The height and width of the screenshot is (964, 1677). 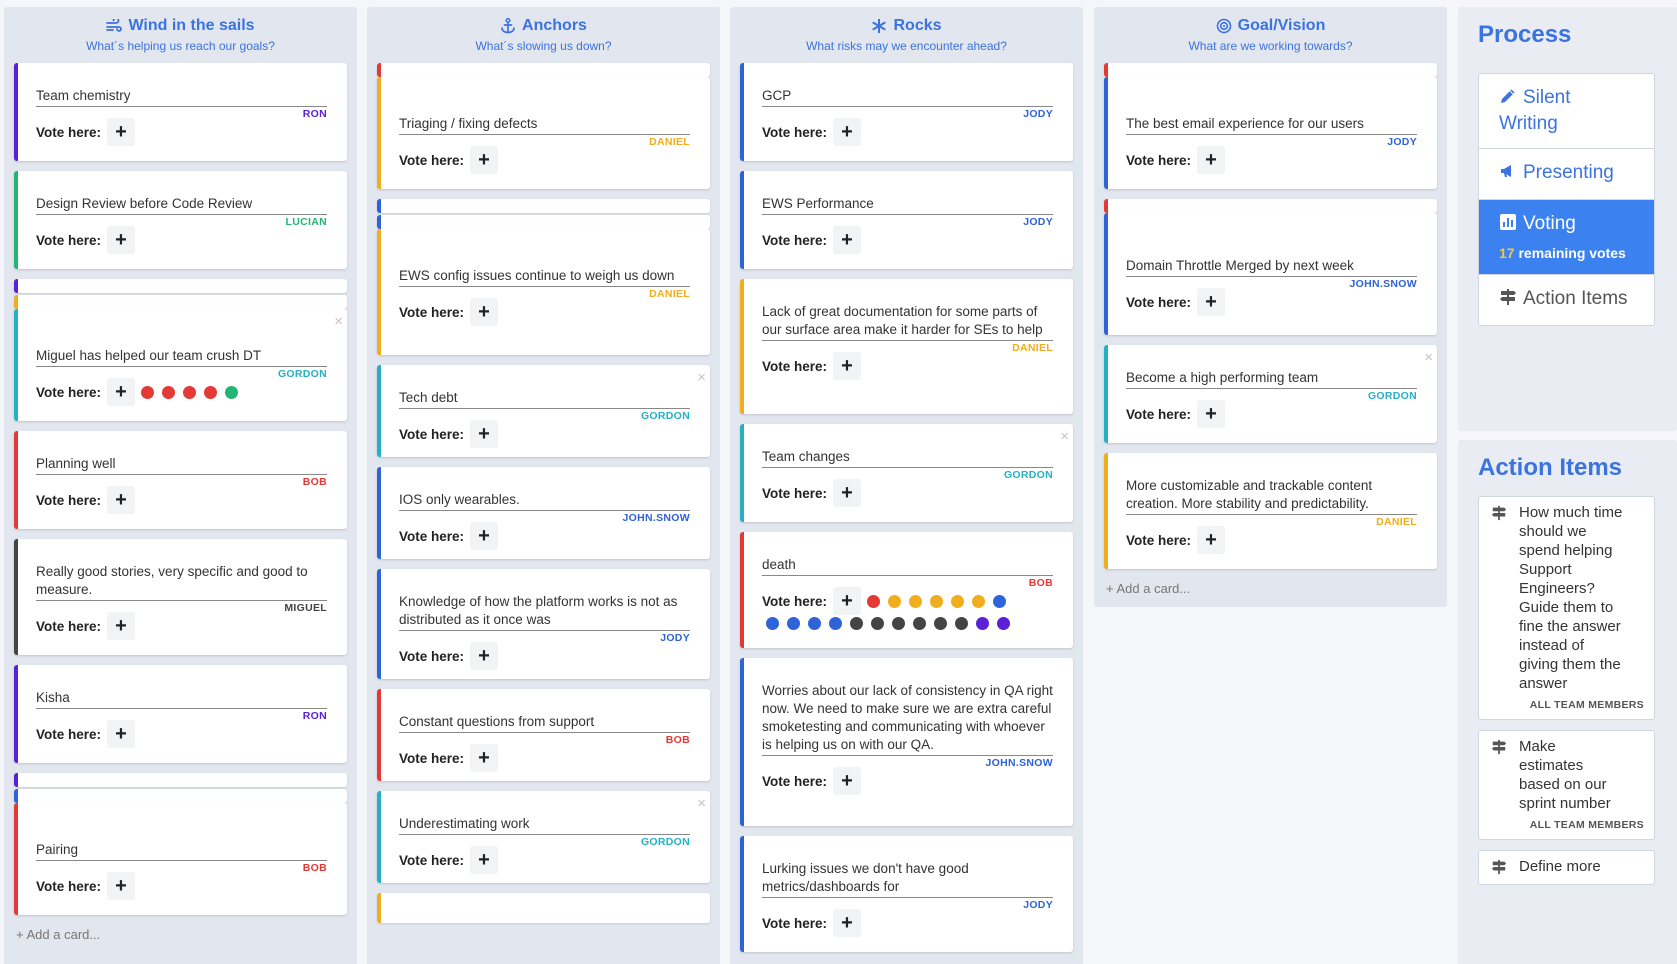 I want to click on megaphone-icon, so click(x=1508, y=174).